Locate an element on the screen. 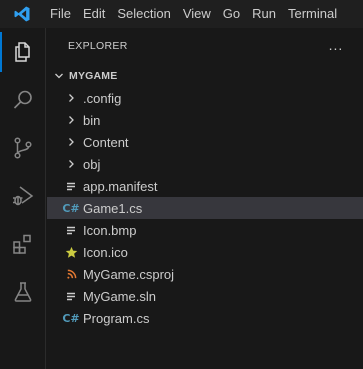  tree-item-config: .config is located at coordinates (205, 98).